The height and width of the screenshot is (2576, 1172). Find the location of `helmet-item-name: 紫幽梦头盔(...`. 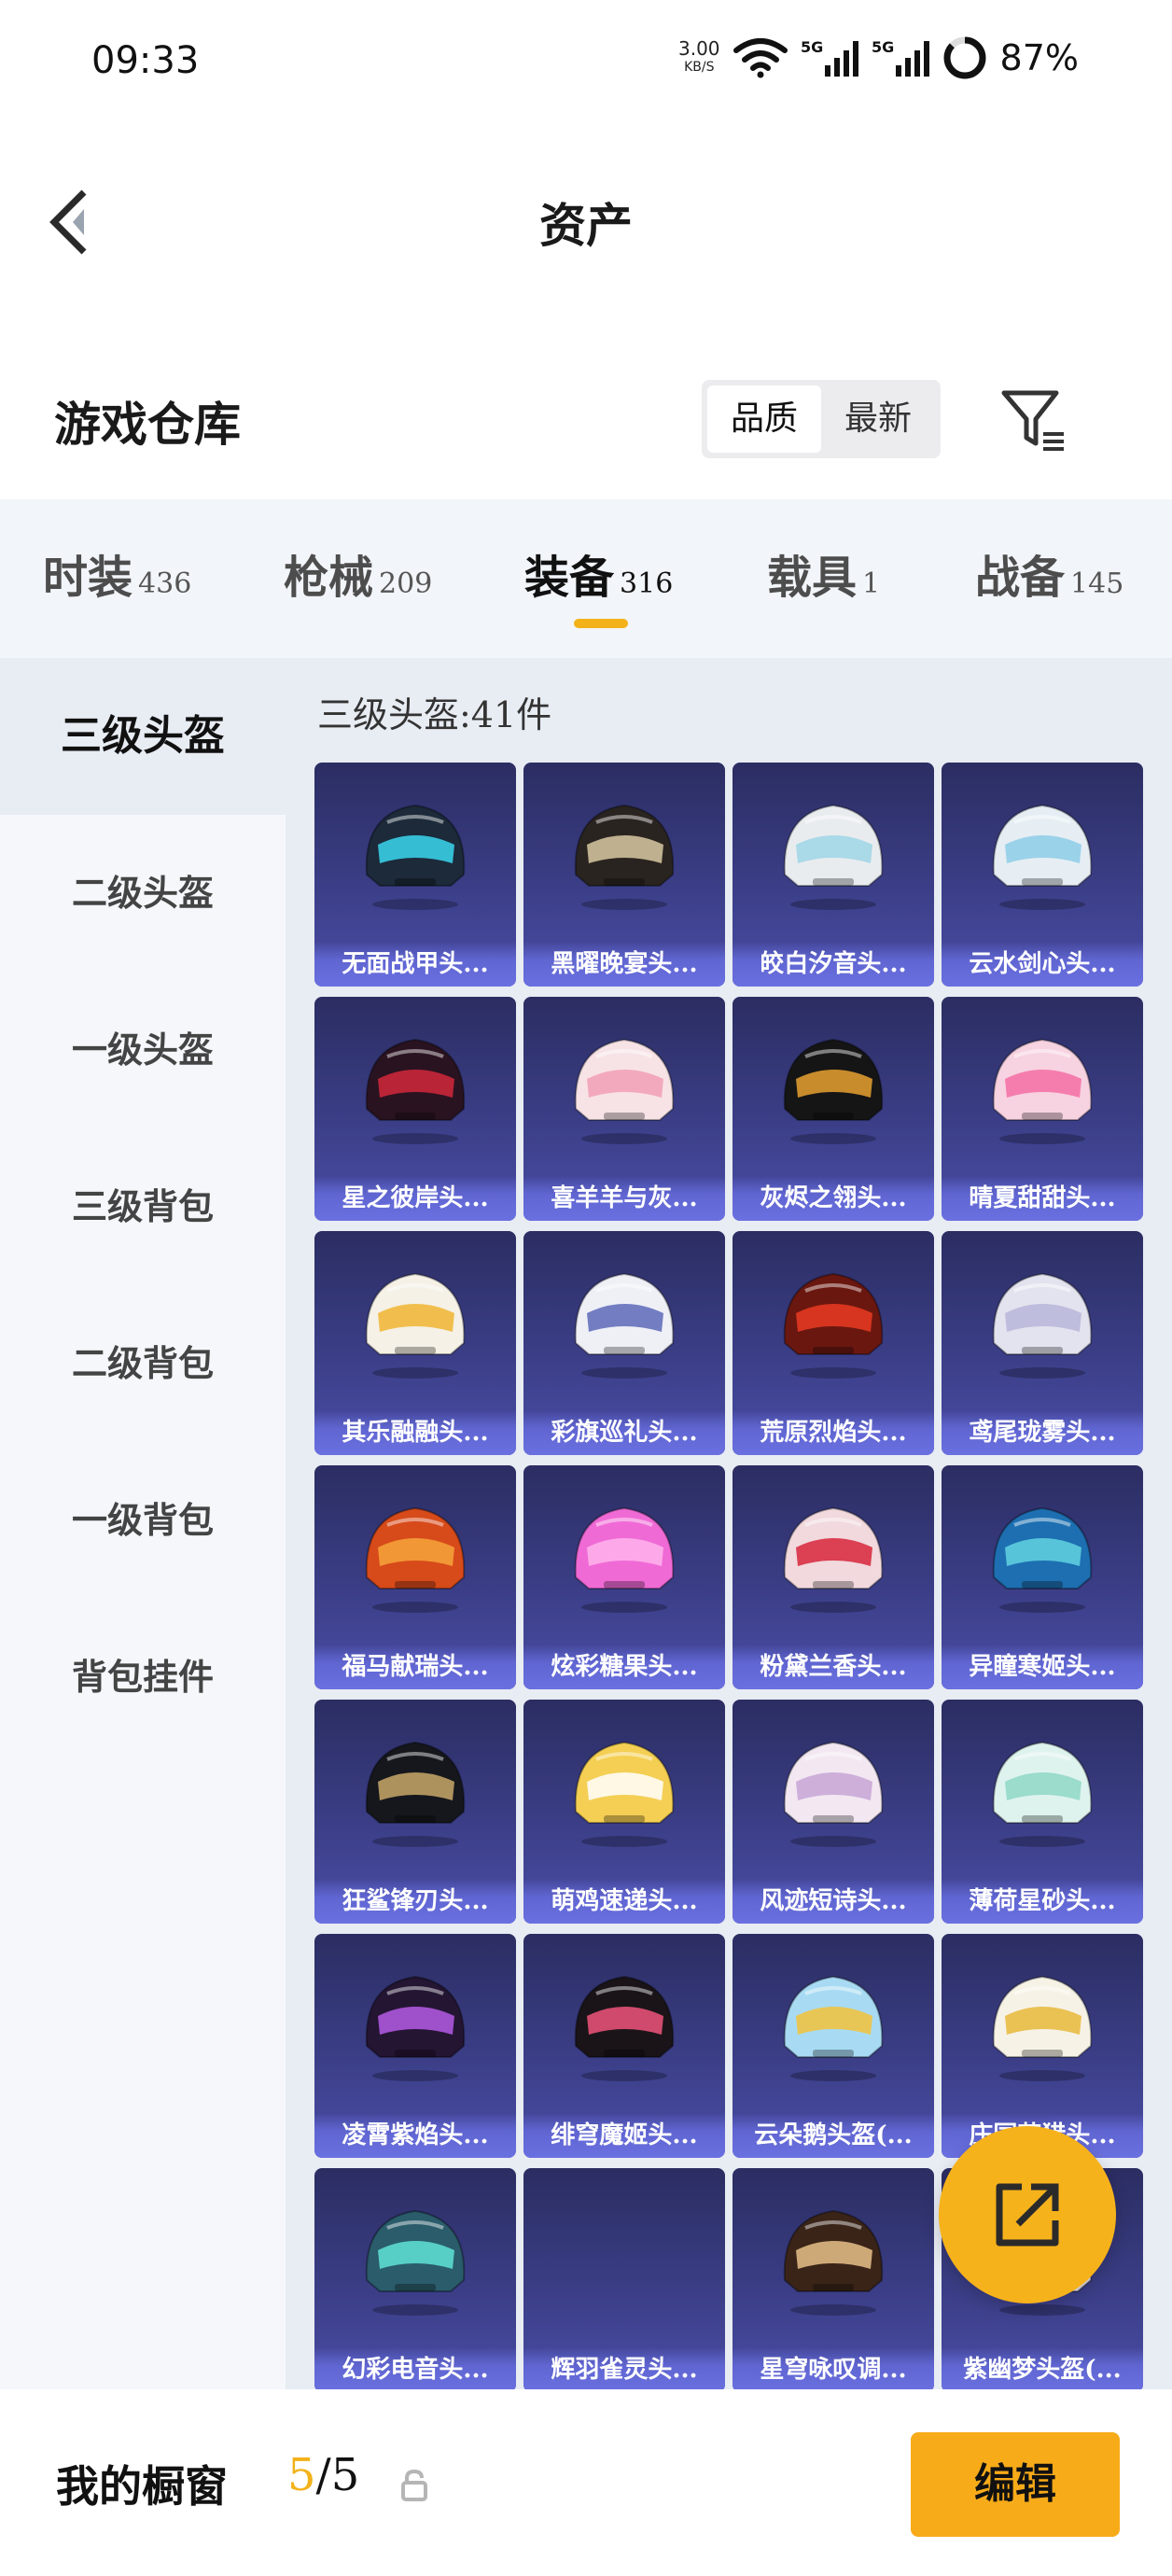

helmet-item-name: 紫幽梦头盔(... is located at coordinates (1042, 2368).